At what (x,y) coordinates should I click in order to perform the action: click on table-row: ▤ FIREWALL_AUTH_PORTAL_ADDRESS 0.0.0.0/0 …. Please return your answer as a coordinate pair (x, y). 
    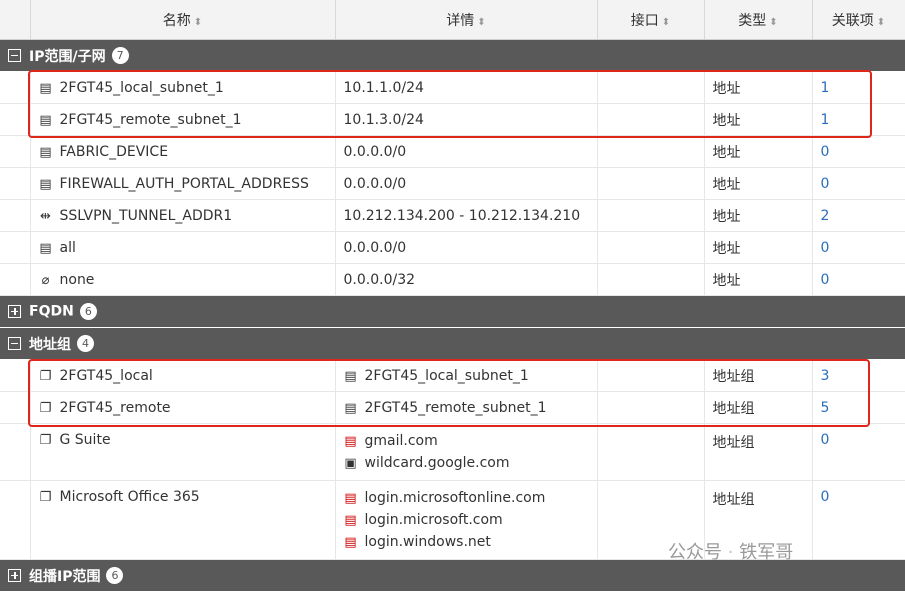
    Looking at the image, I should click on (452, 183).